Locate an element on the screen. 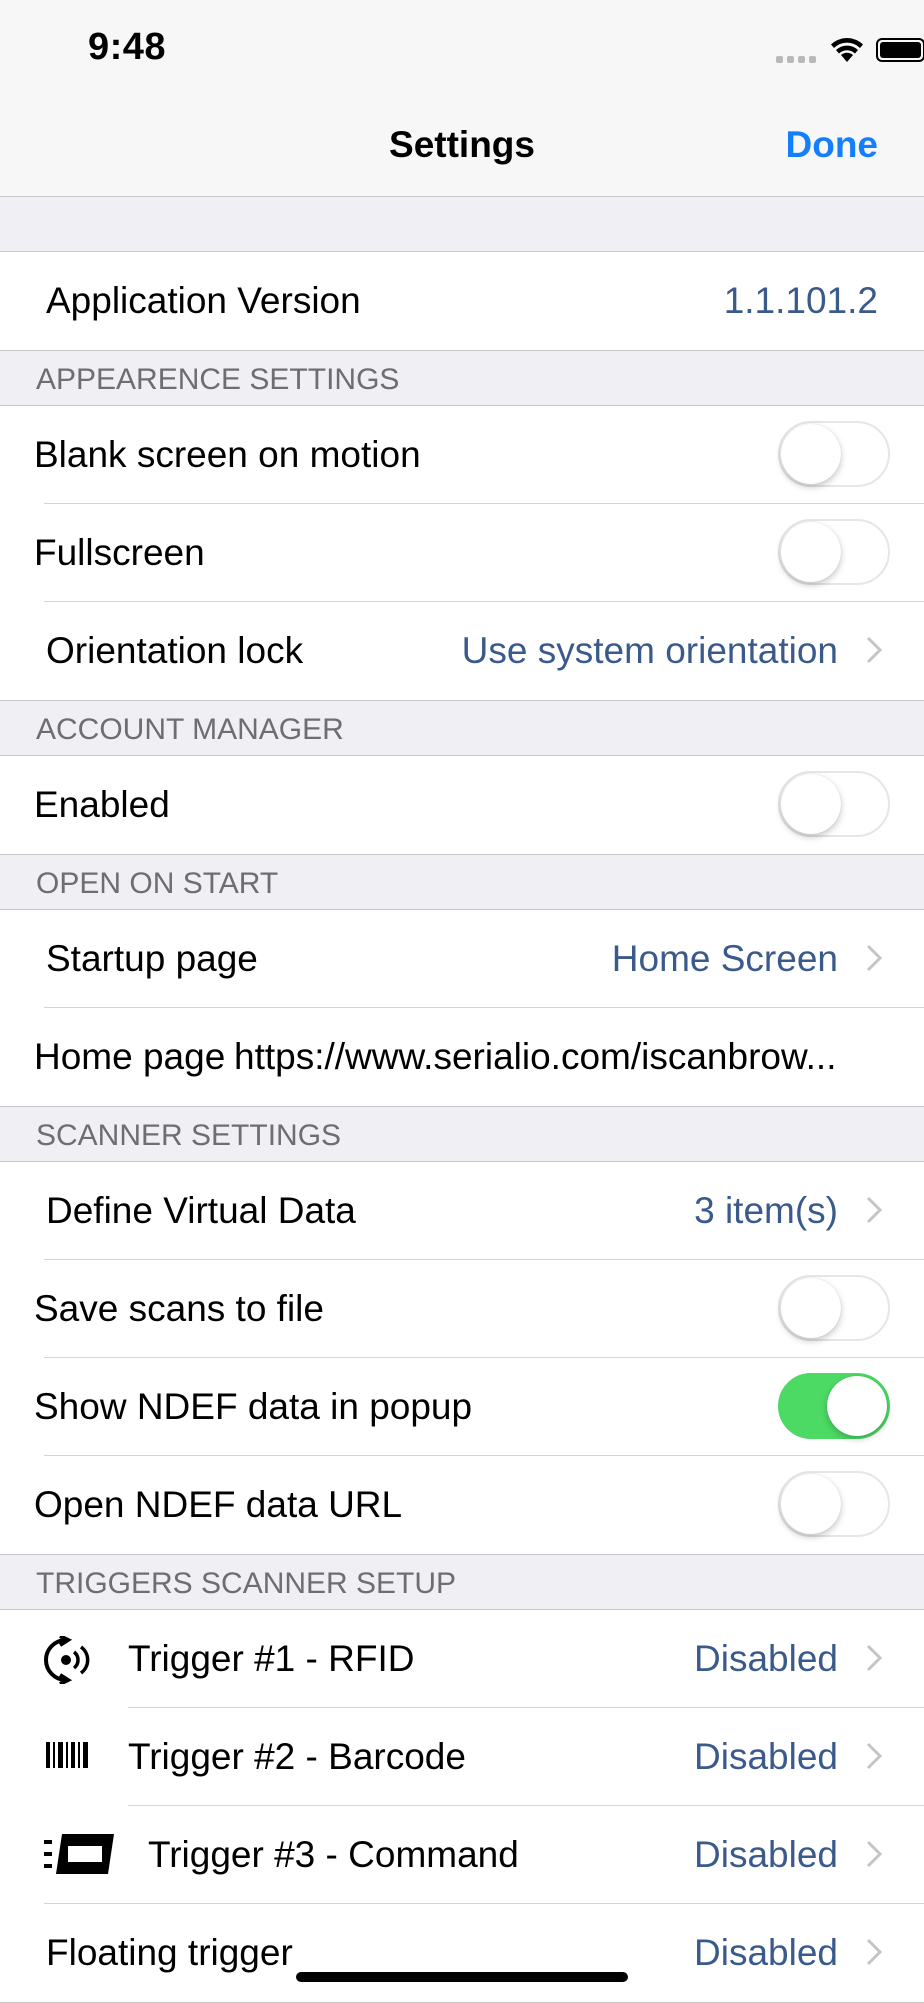 This screenshot has width=924, height=2003. open-ndef-toggle is located at coordinates (834, 1504).